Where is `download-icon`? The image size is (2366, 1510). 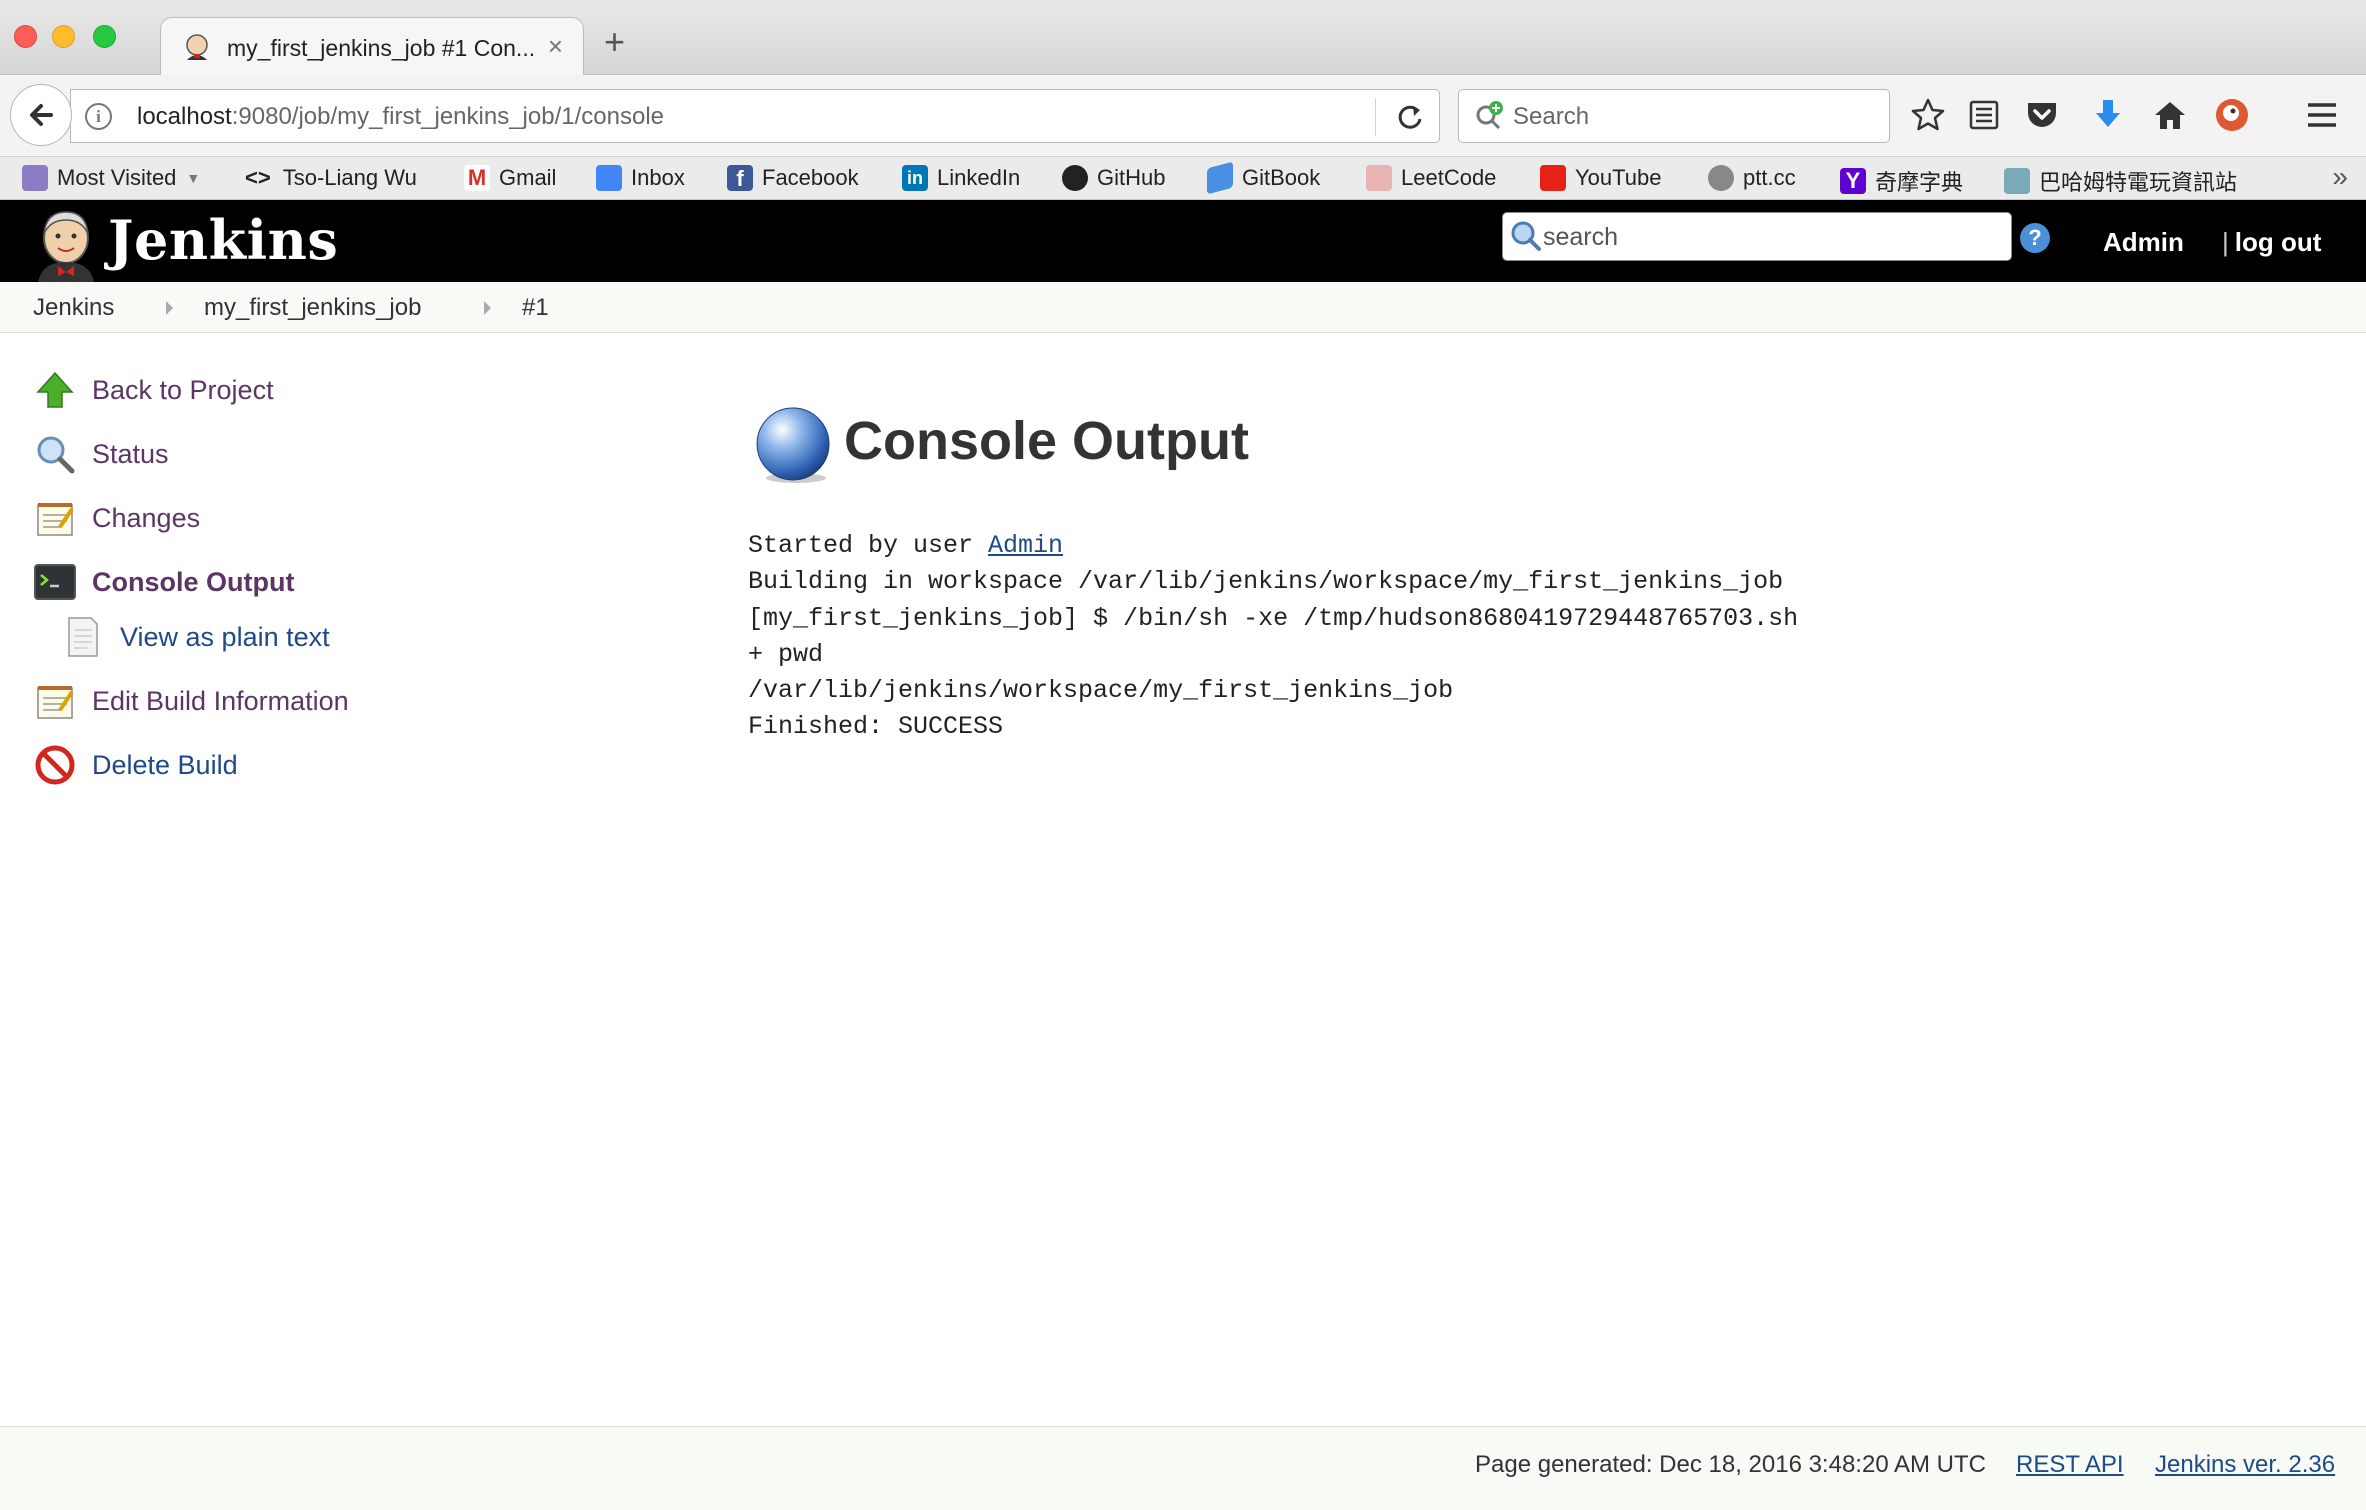 download-icon is located at coordinates (2108, 115).